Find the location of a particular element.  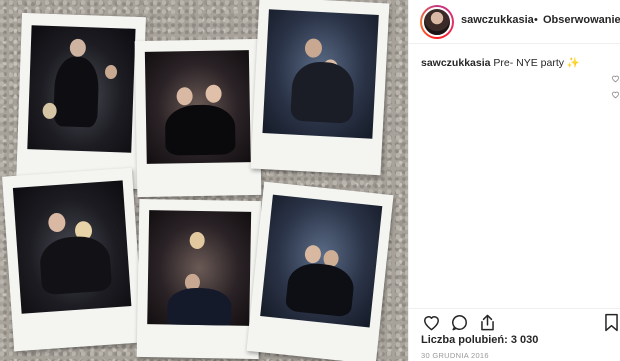

caption-emoji: ✨ is located at coordinates (573, 63).